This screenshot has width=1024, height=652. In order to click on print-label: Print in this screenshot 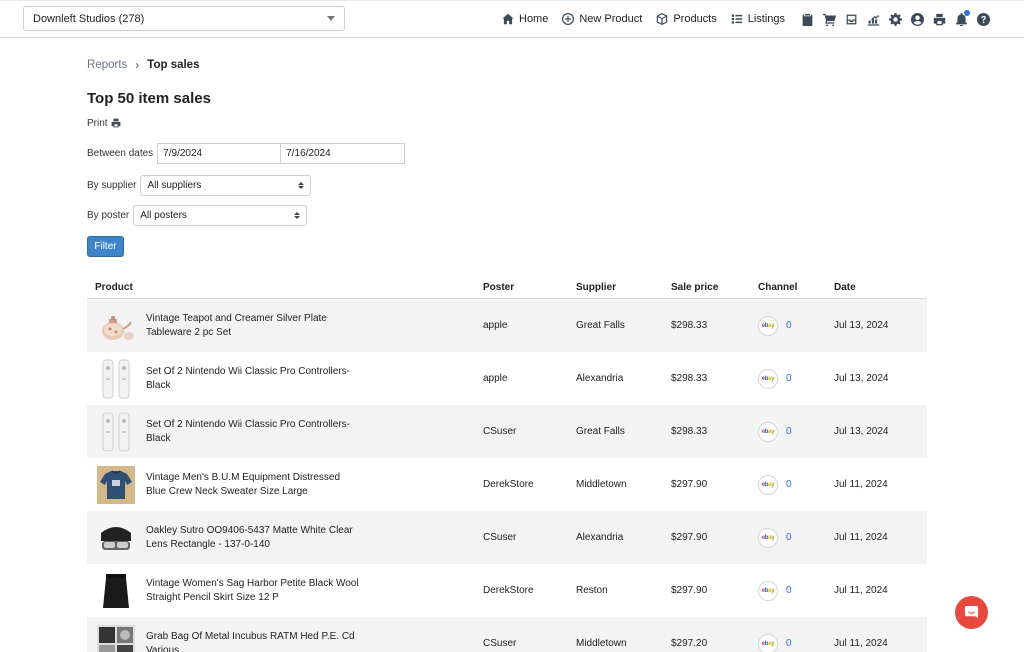, I will do `click(97, 123)`.